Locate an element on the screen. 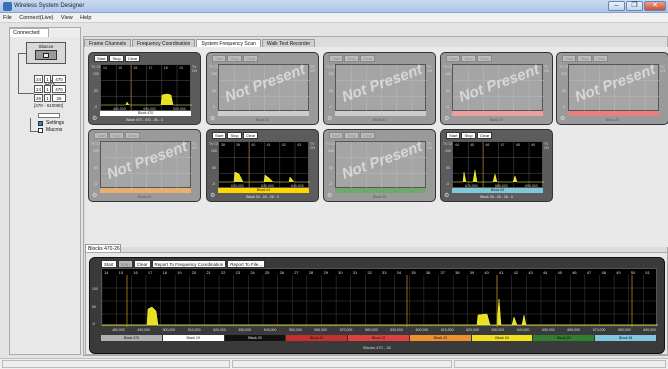  block-legend-item: Block 24 is located at coordinates (502, 338).